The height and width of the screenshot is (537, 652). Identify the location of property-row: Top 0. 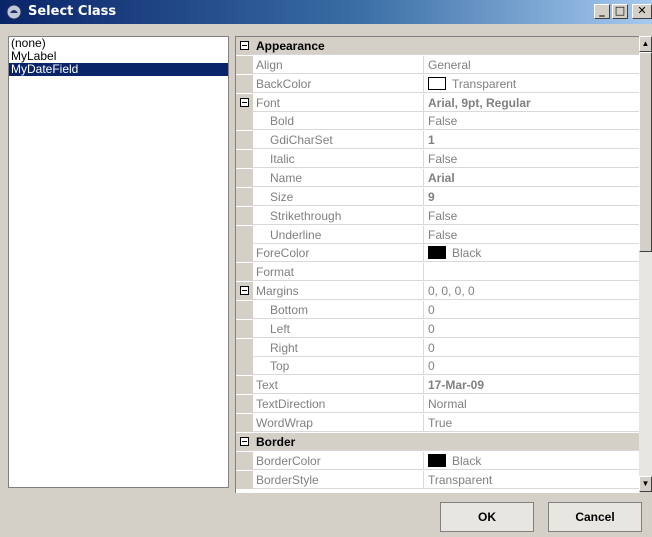
(438, 366).